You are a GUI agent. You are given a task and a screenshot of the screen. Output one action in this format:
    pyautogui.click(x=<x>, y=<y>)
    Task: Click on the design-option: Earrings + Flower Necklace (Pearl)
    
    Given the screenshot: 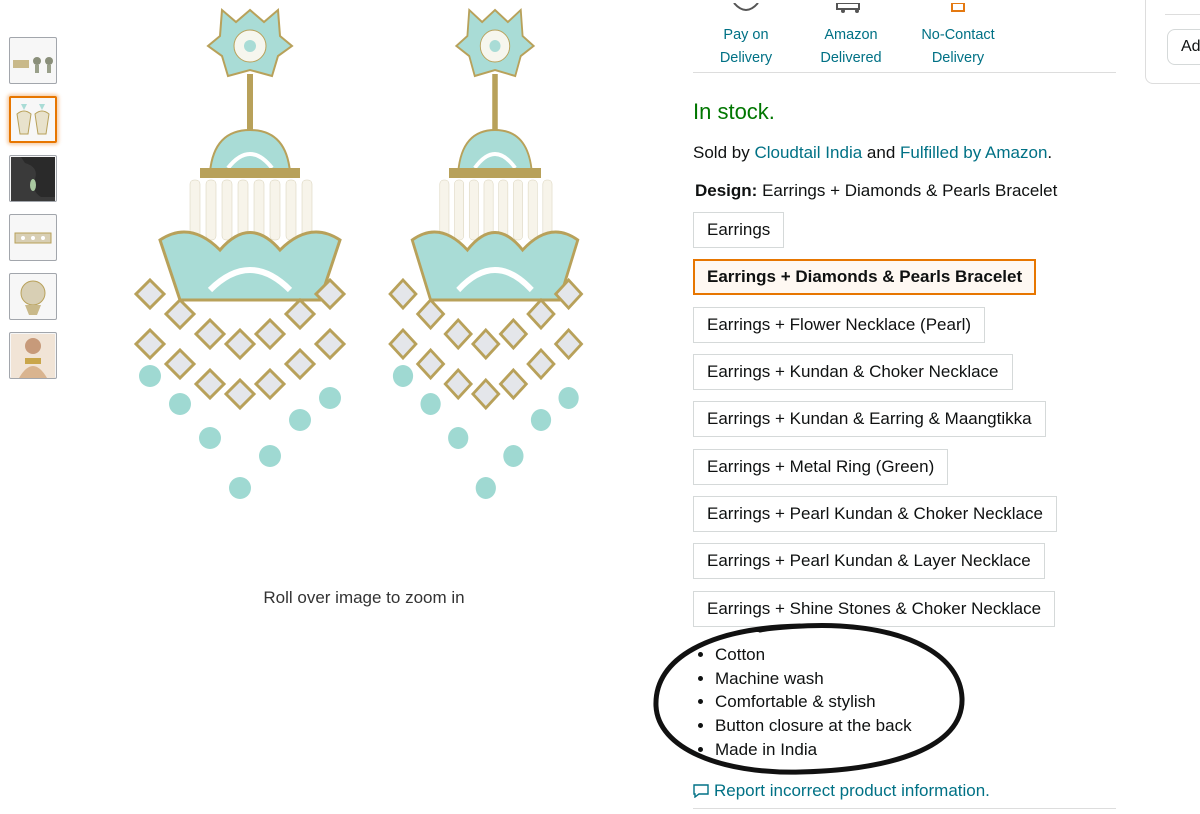 What is the action you would take?
    pyautogui.click(x=839, y=325)
    